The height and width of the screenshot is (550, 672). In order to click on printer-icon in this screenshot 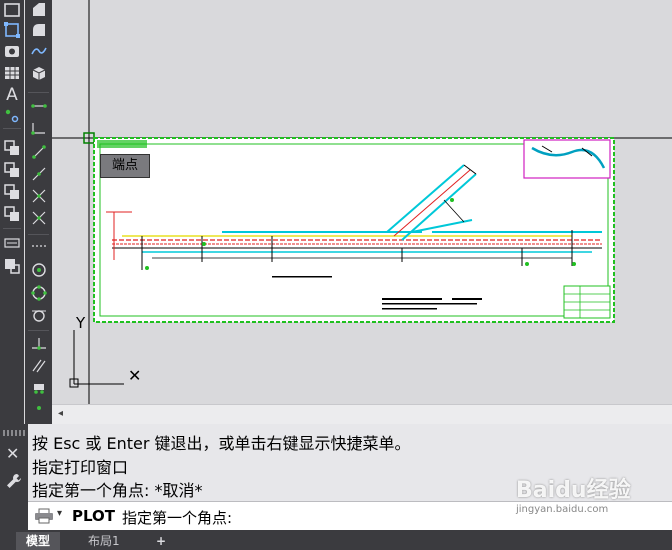, I will do `click(44, 518)`.